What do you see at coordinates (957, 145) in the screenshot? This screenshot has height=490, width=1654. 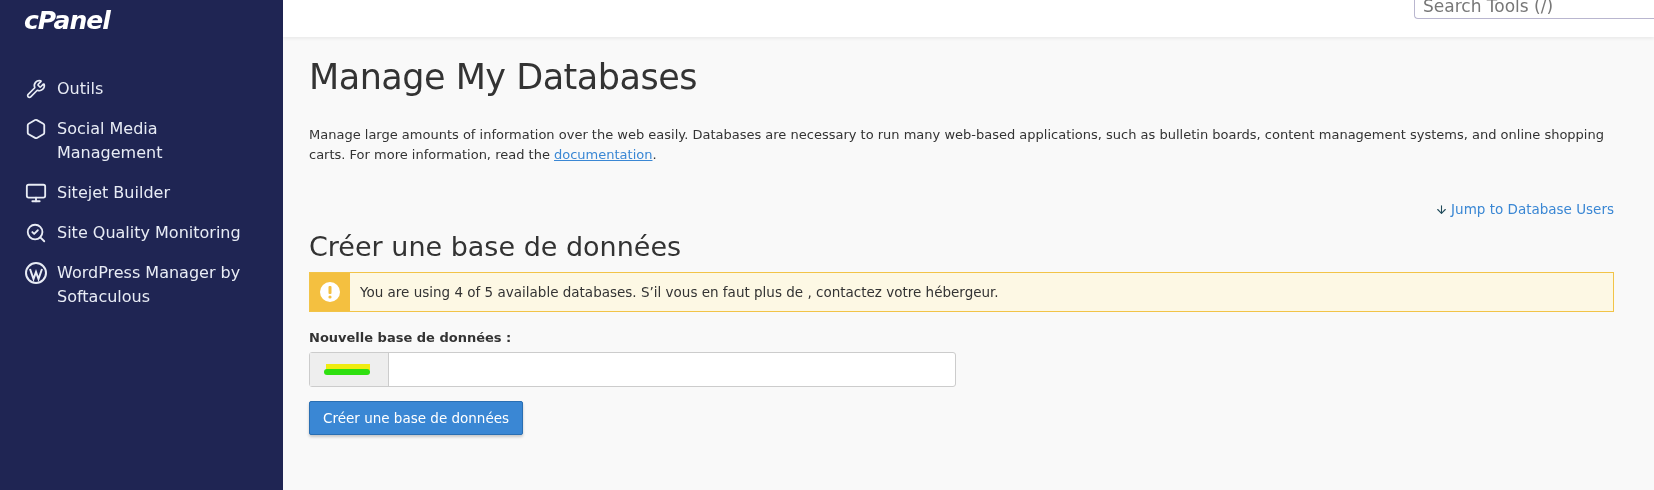 I see `description-text: Manage large amounts of information over the web easily. Databases are necessary to run many web-based applications, such as bulletin boards, content management systems, and online shopping carts. For more information, read the documentation.` at bounding box center [957, 145].